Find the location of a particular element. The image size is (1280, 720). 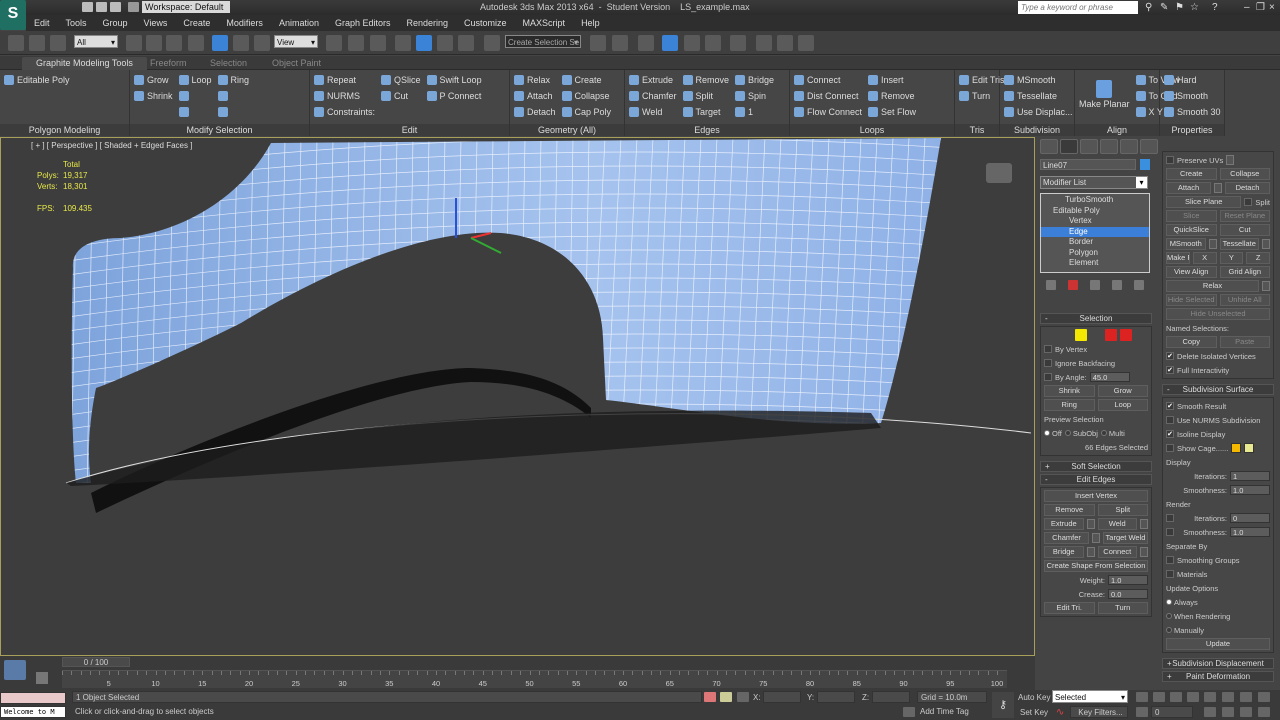

ribbon-cut-button: Cut is located at coordinates (401, 95).